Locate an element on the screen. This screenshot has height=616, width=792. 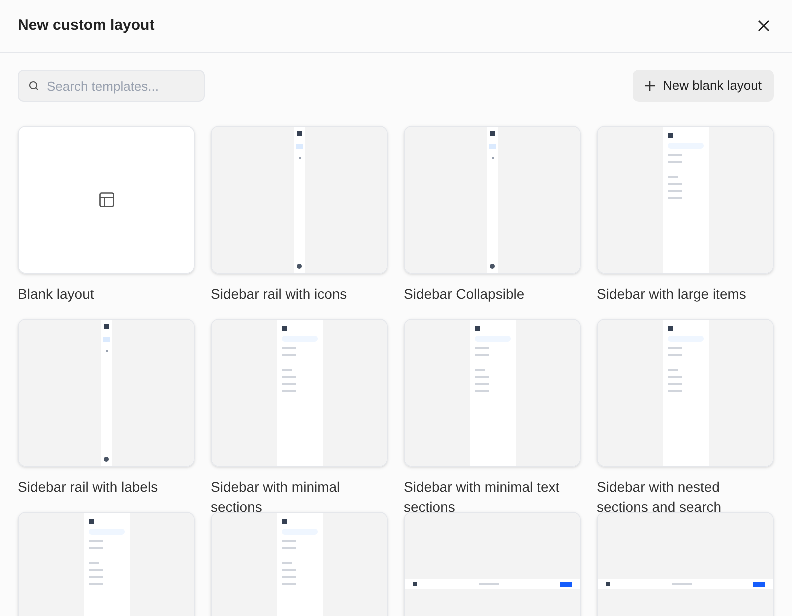
template-title: Sidebar rail with labels is located at coordinates (89, 487).